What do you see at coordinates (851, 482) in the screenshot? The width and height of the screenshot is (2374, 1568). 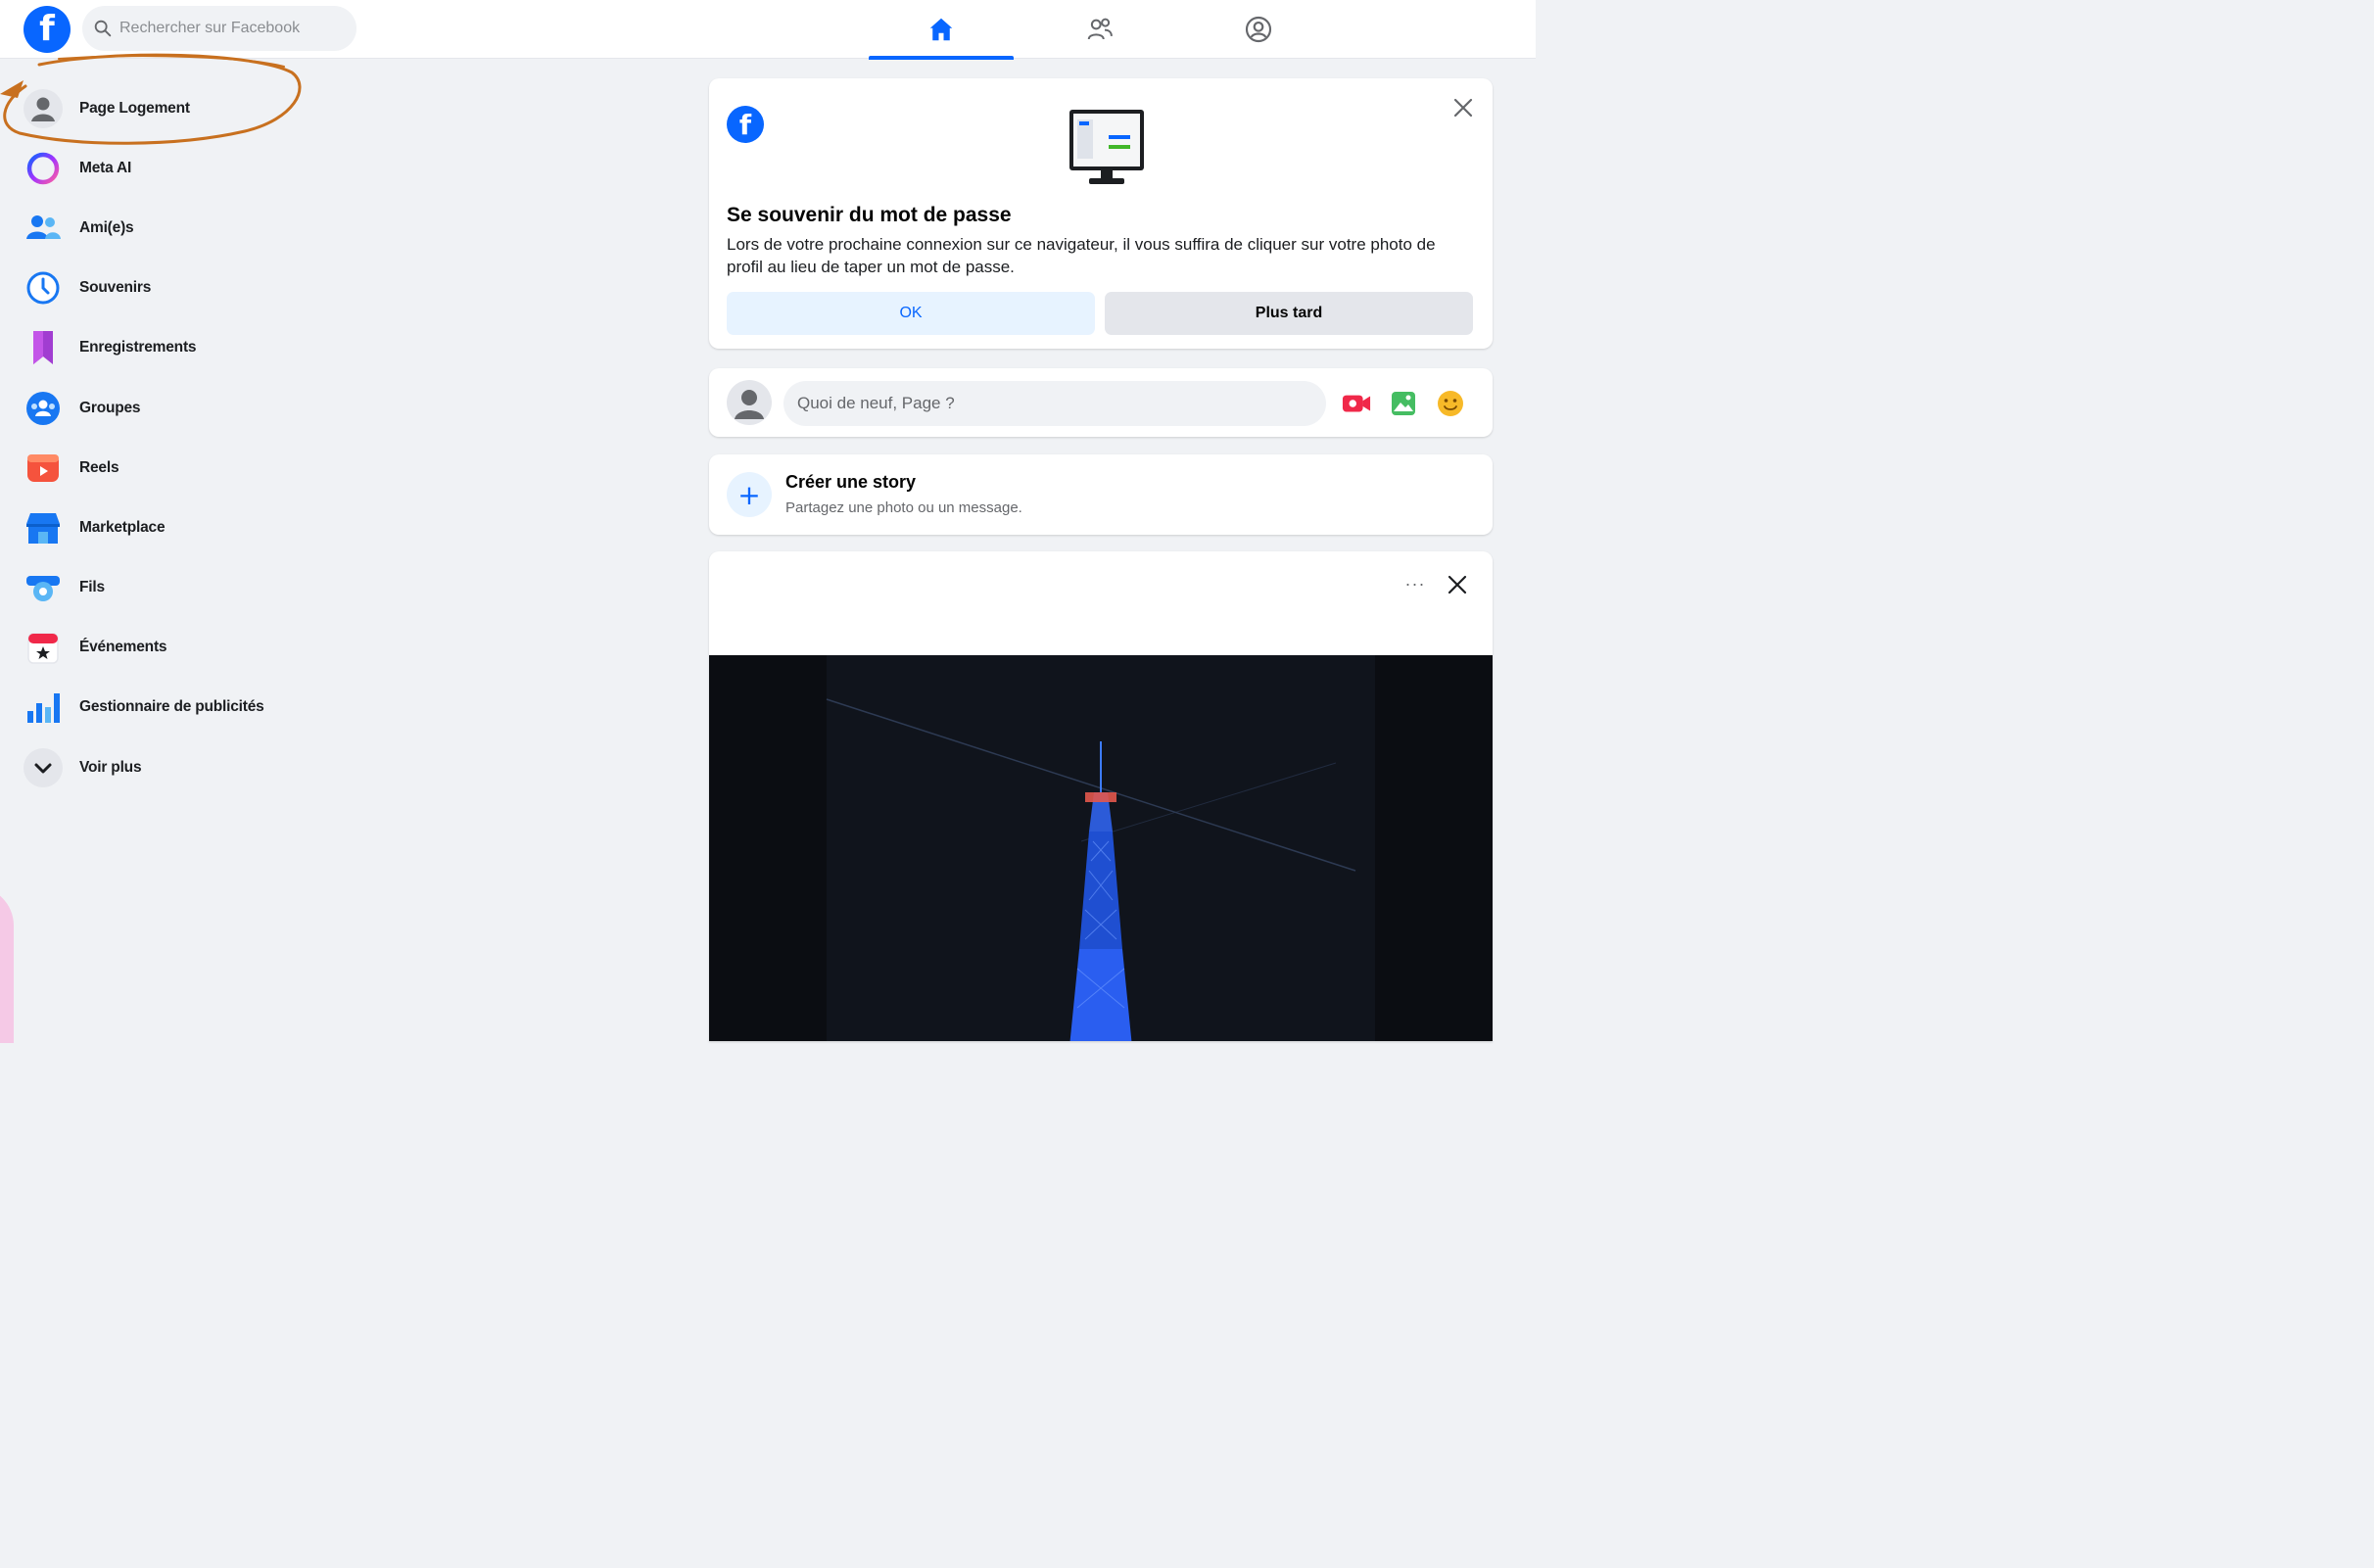 I see `story-title: Créer une story` at bounding box center [851, 482].